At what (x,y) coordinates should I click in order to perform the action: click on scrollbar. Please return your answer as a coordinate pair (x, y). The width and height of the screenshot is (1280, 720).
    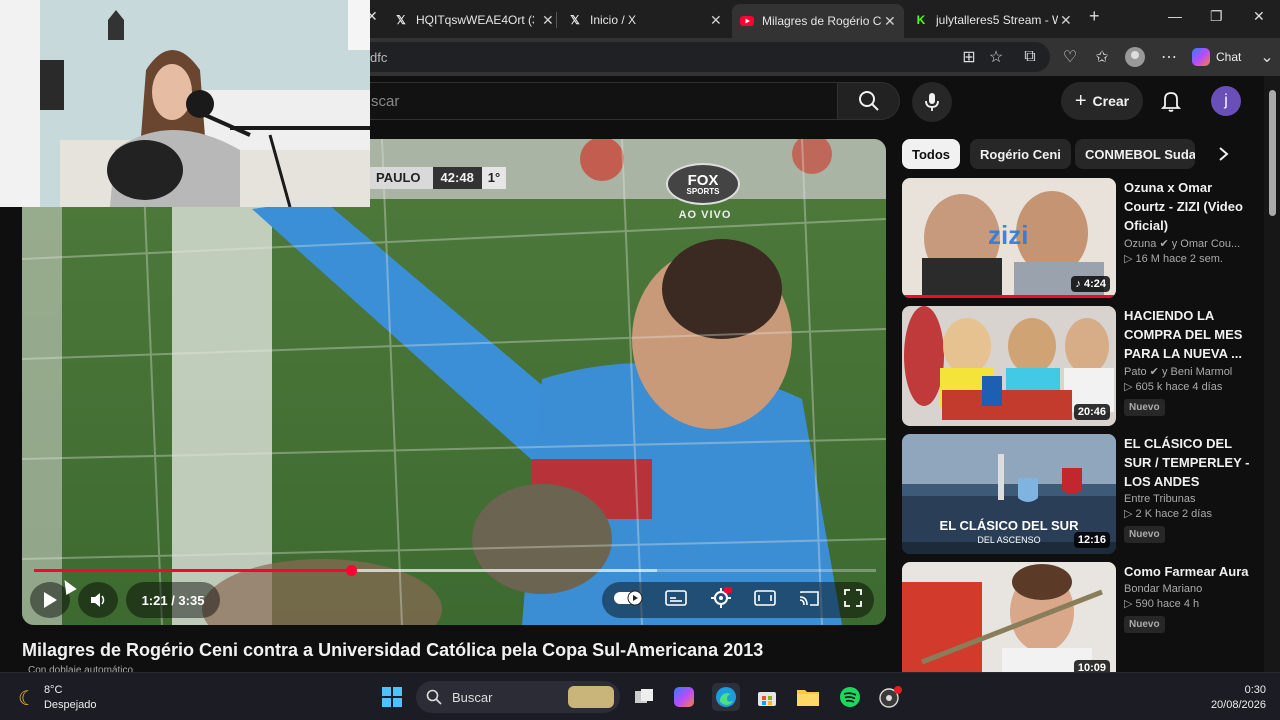
    Looking at the image, I should click on (1272, 374).